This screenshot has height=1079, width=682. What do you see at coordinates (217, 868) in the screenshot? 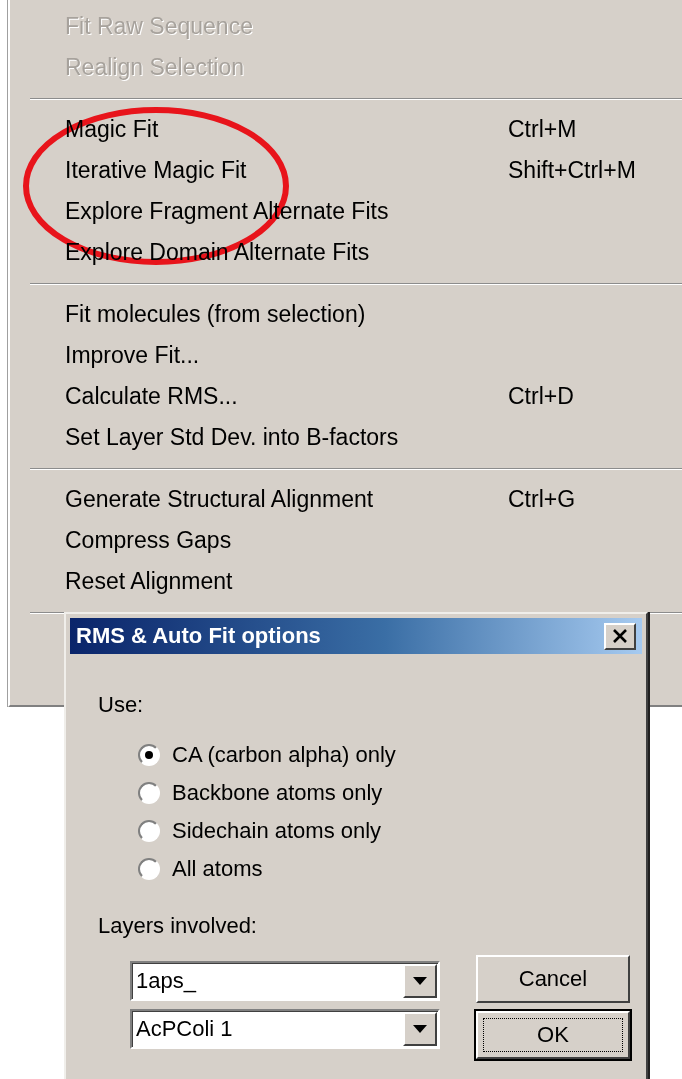
I see `radio-label: All atoms` at bounding box center [217, 868].